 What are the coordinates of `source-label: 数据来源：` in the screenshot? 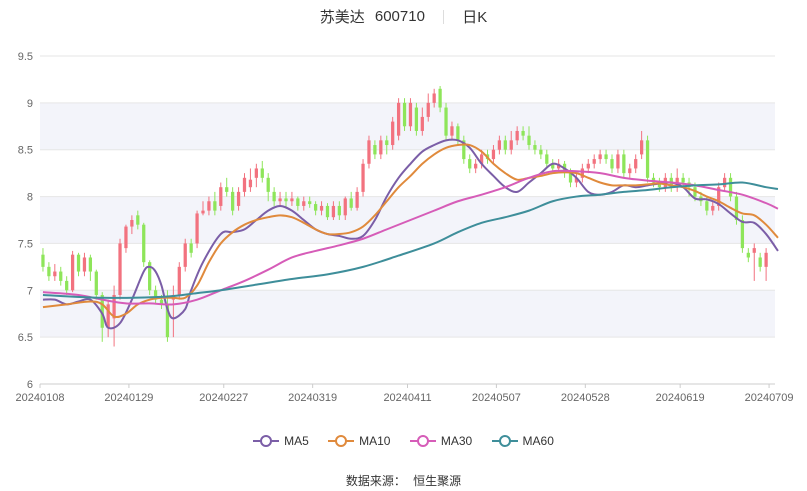 It's located at (375, 481).